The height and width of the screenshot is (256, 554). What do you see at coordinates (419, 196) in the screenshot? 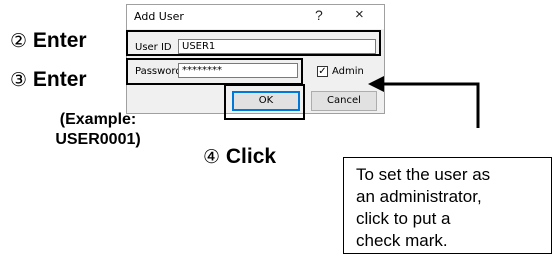
I see `callout-line-2: an administrator,` at bounding box center [419, 196].